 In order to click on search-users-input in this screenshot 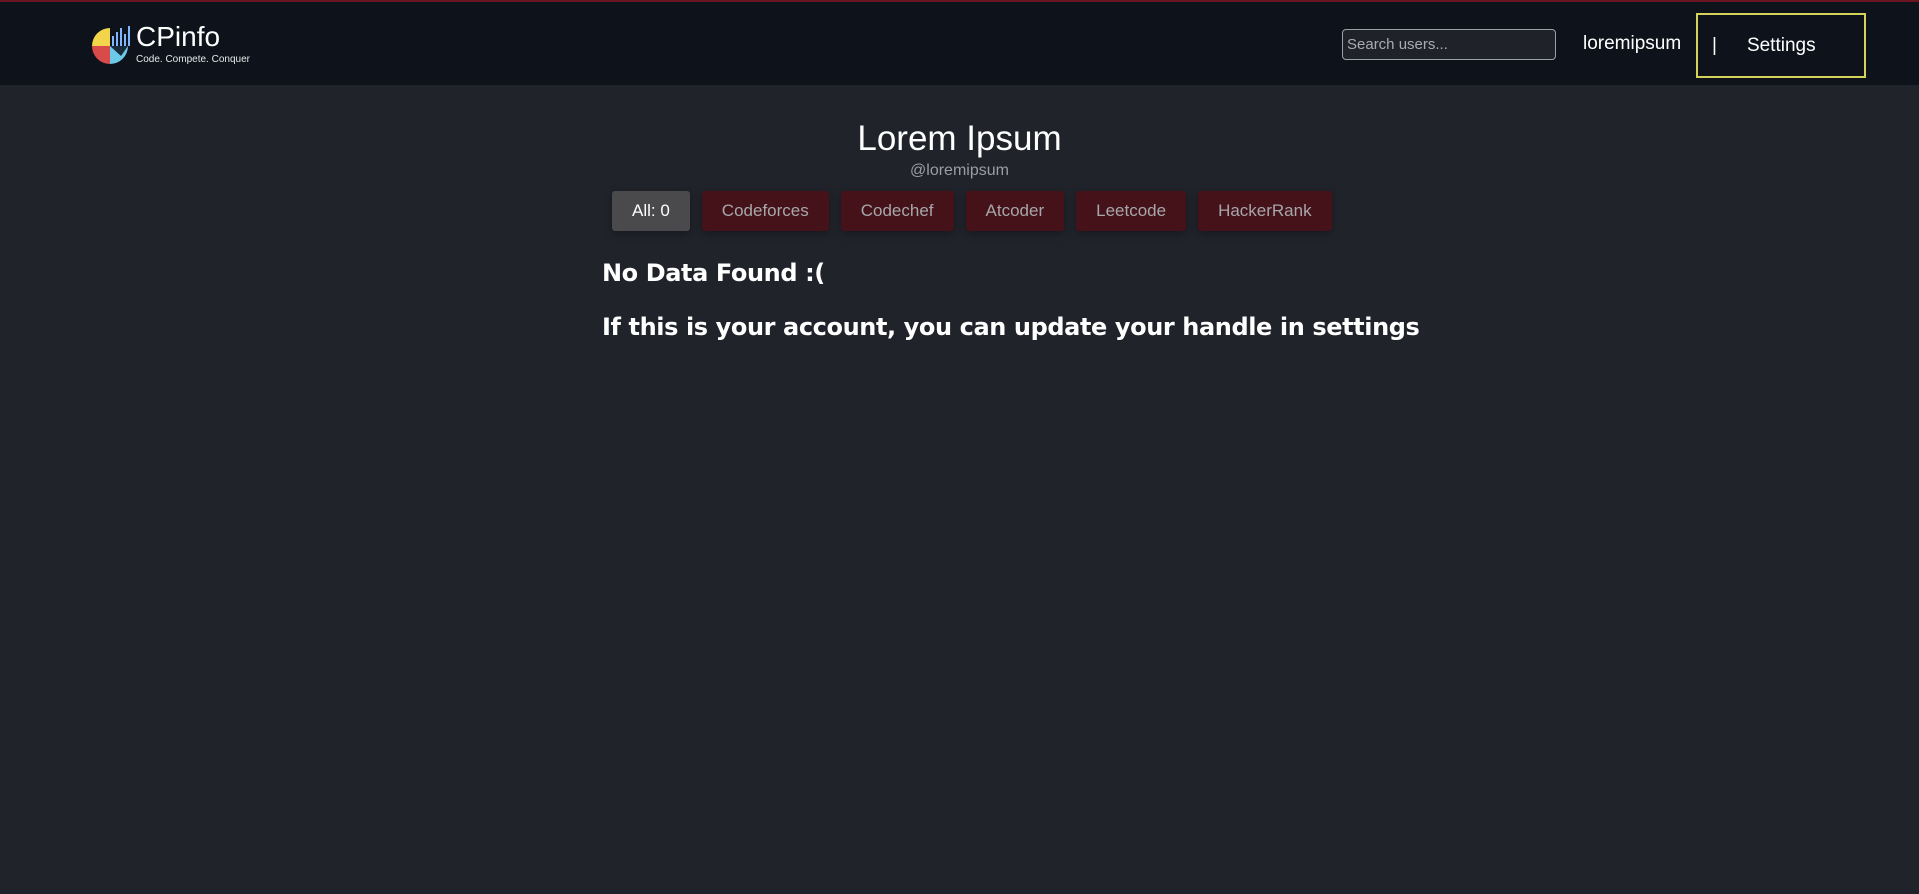, I will do `click(1449, 44)`.